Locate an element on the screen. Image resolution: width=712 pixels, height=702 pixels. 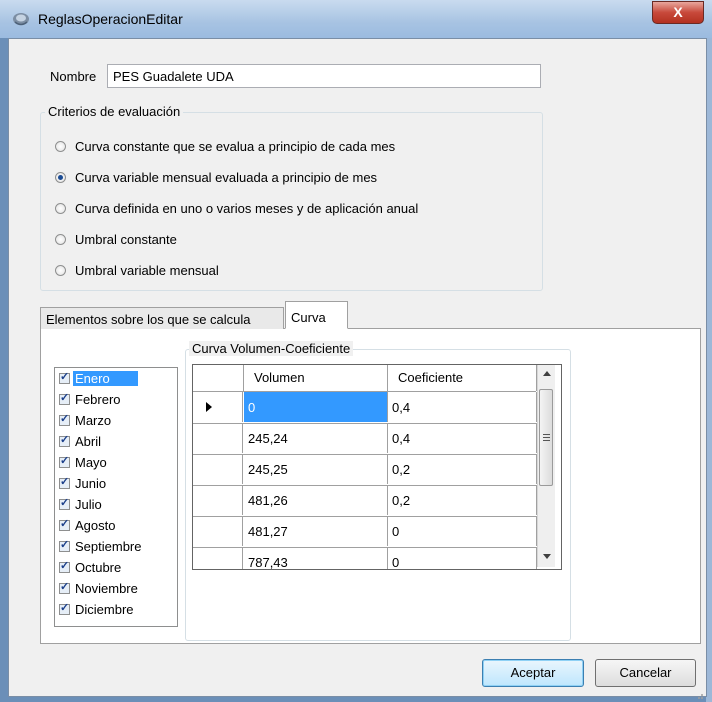
table-row: 481,27 0 is located at coordinates (365, 532).